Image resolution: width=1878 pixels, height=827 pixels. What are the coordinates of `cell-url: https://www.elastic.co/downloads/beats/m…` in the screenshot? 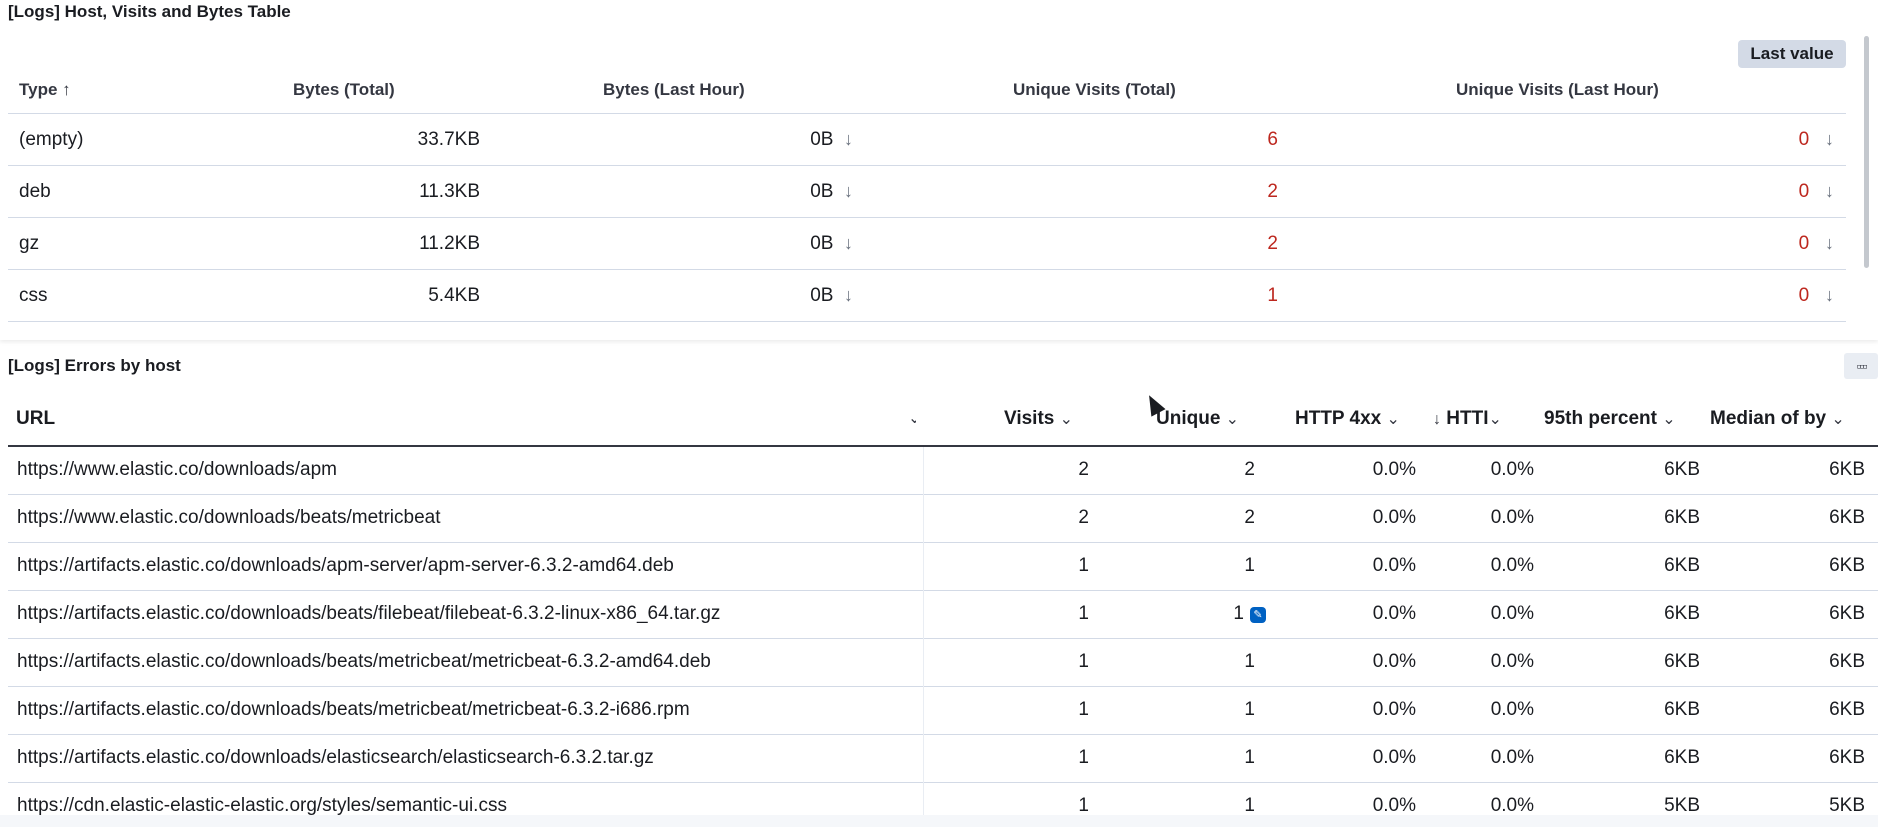 It's located at (228, 518).